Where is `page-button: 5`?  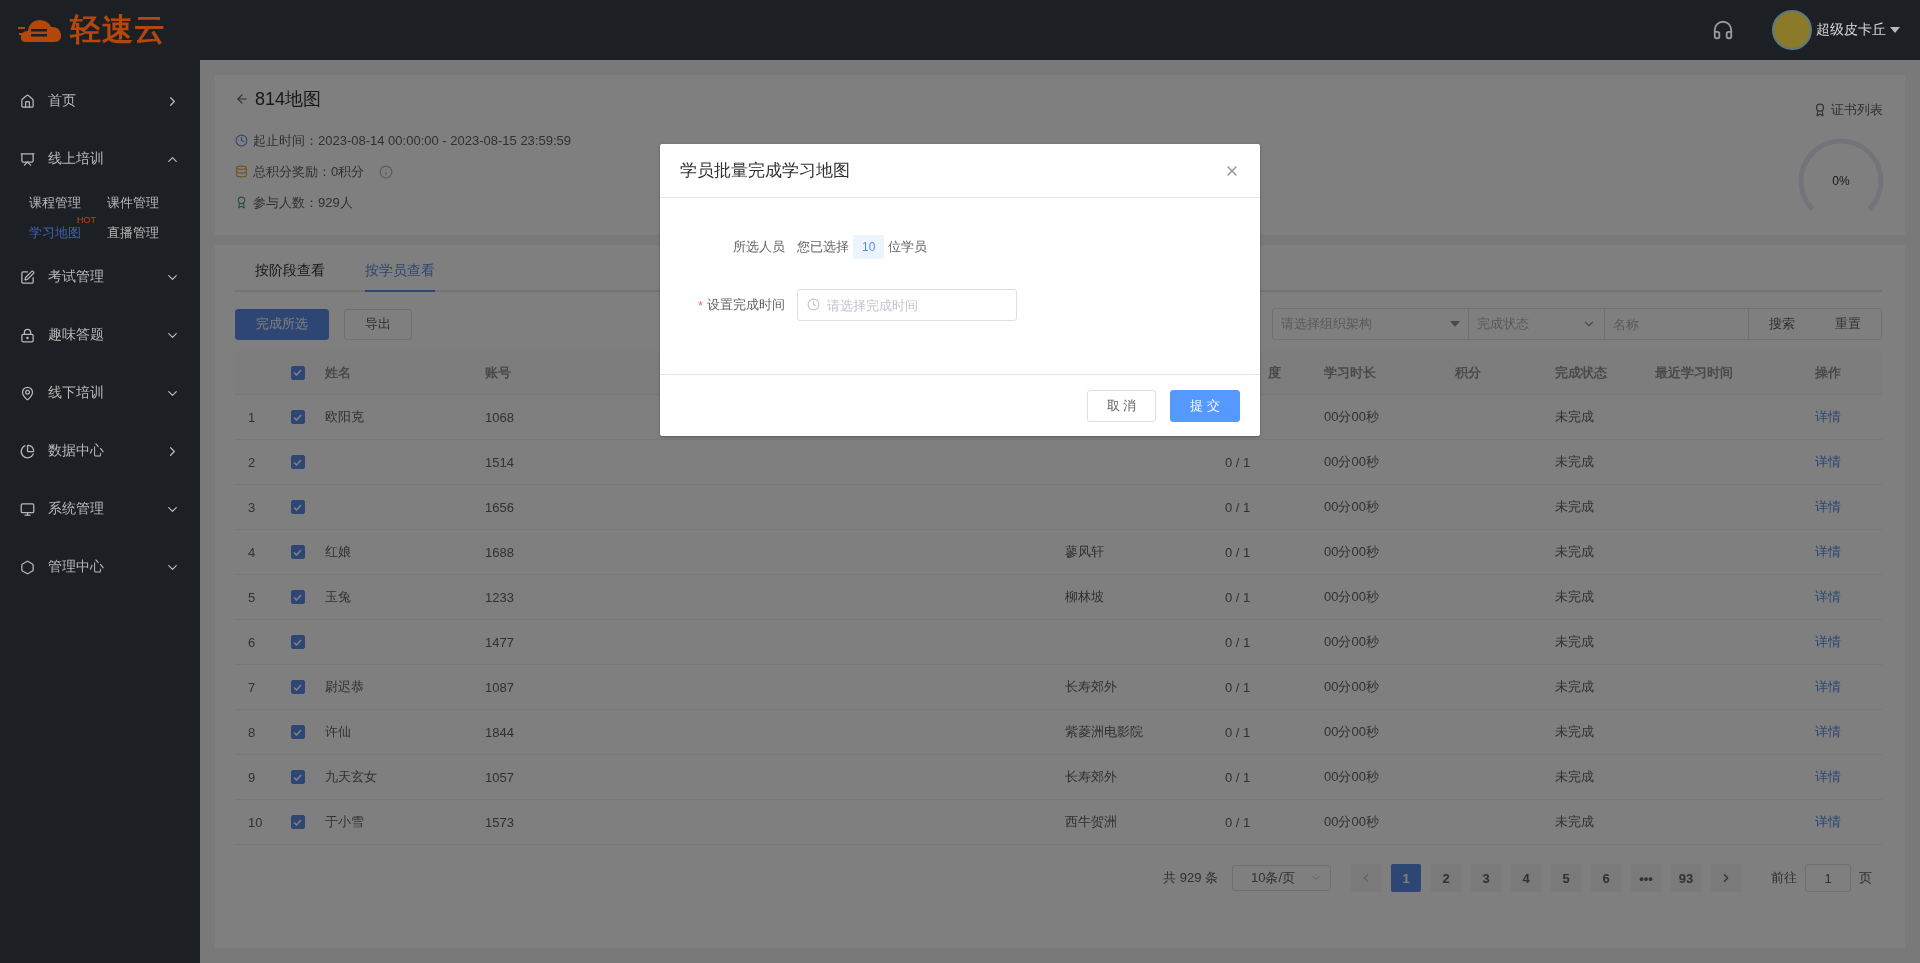 page-button: 5 is located at coordinates (1566, 878).